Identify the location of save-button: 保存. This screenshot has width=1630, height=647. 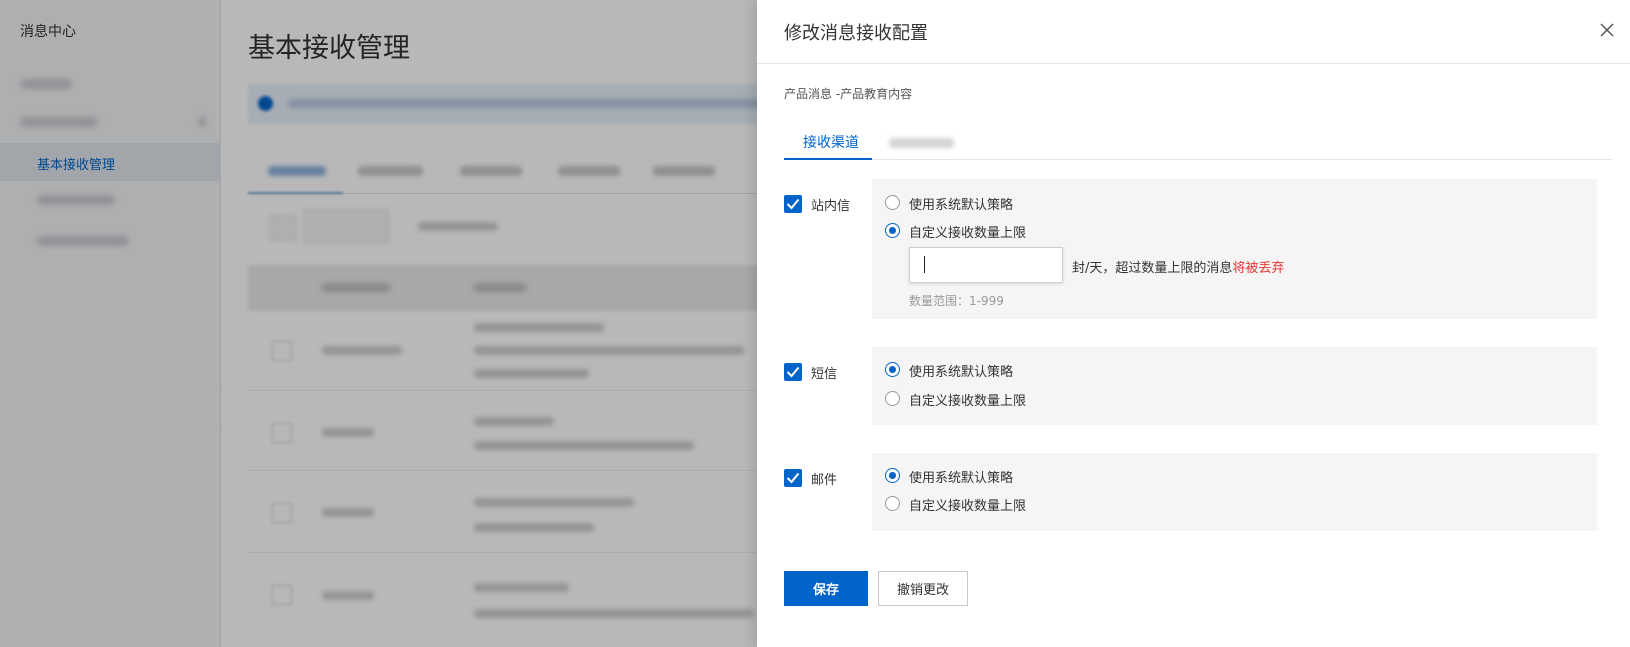
(826, 588).